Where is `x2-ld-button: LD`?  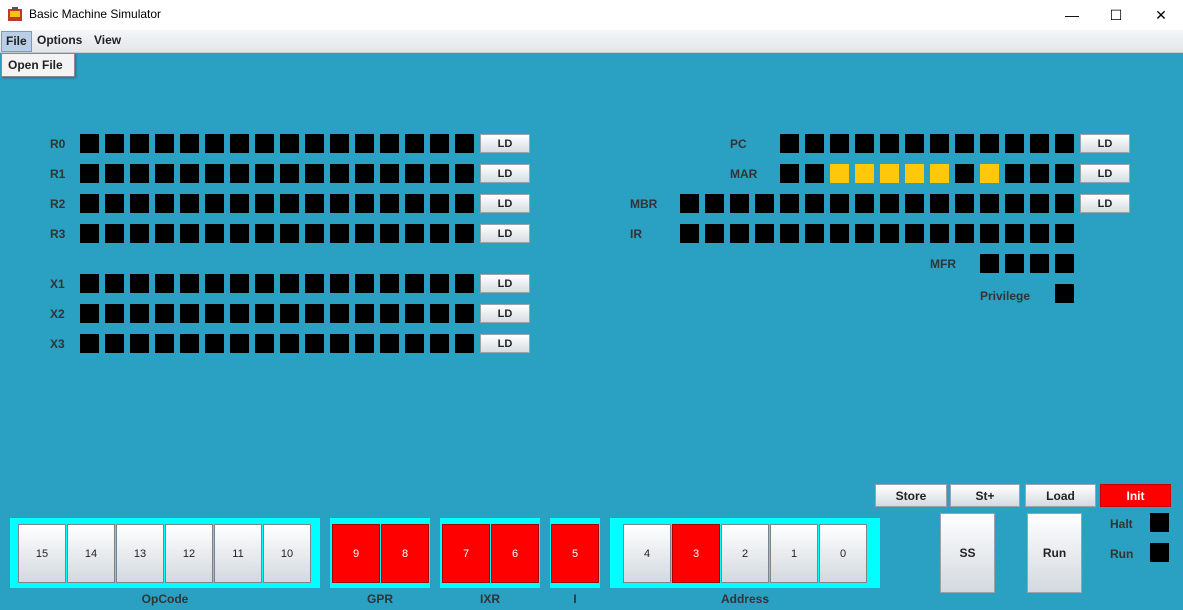
x2-ld-button: LD is located at coordinates (505, 313).